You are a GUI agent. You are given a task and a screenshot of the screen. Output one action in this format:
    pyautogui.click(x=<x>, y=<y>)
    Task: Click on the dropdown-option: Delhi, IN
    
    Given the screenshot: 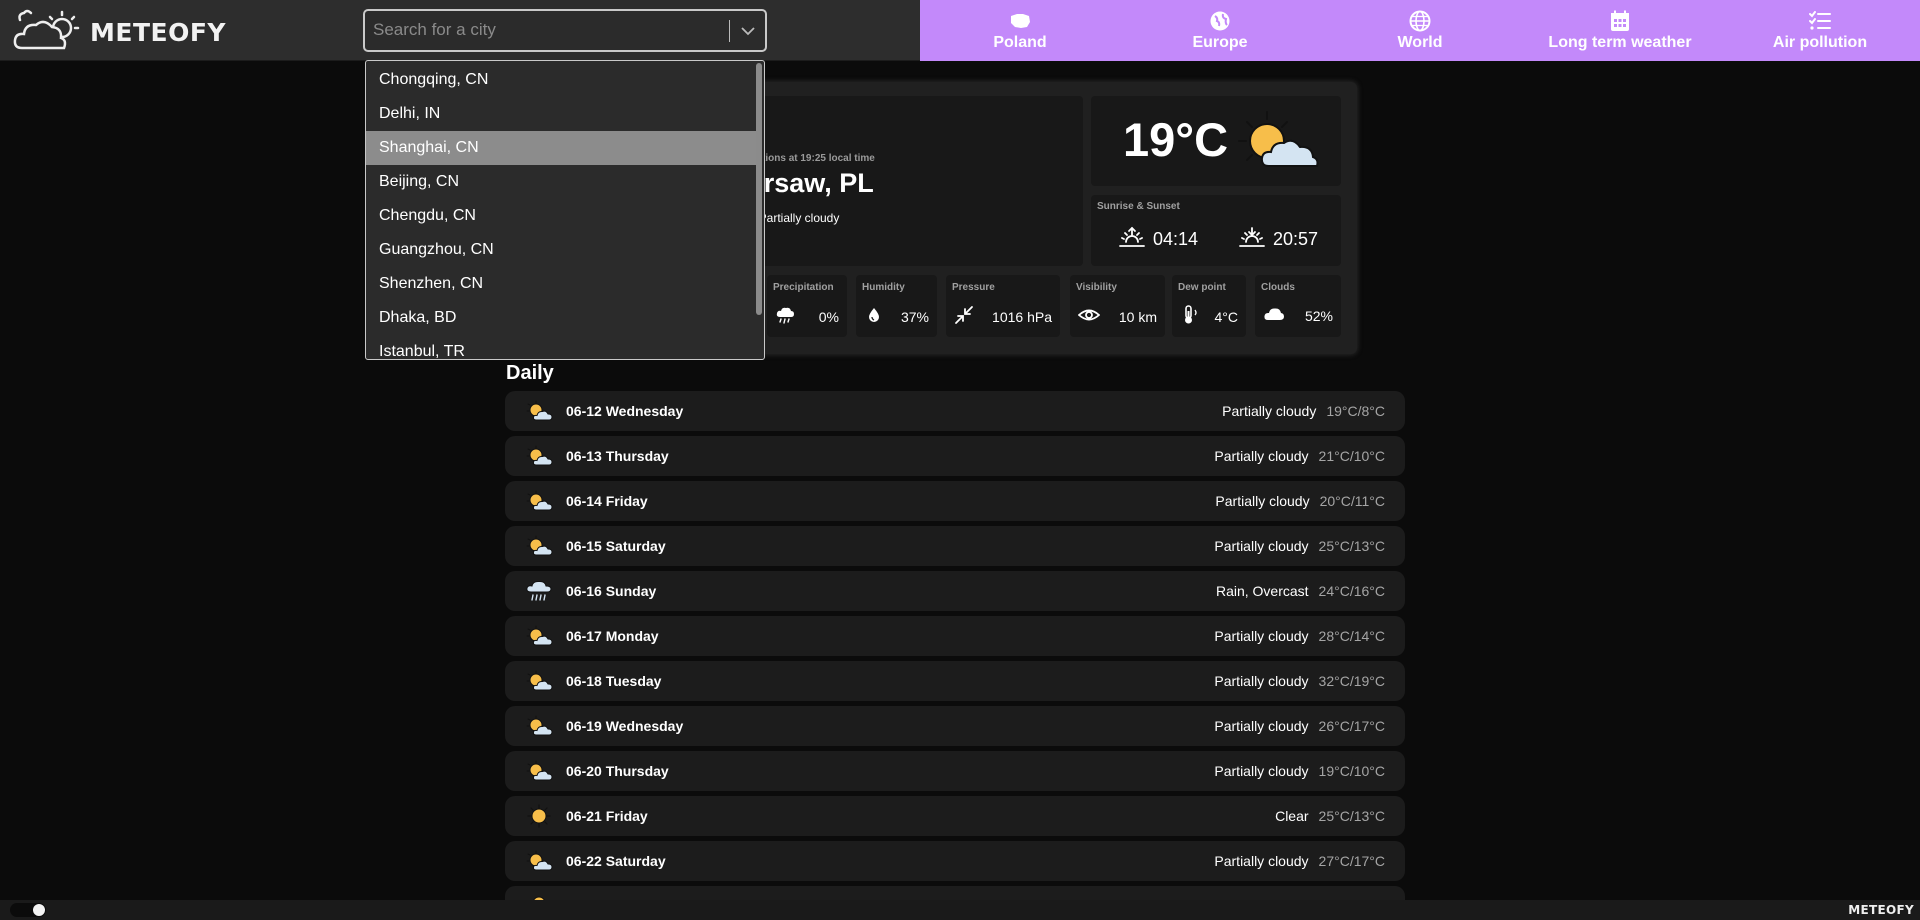 What is the action you would take?
    pyautogui.click(x=562, y=114)
    